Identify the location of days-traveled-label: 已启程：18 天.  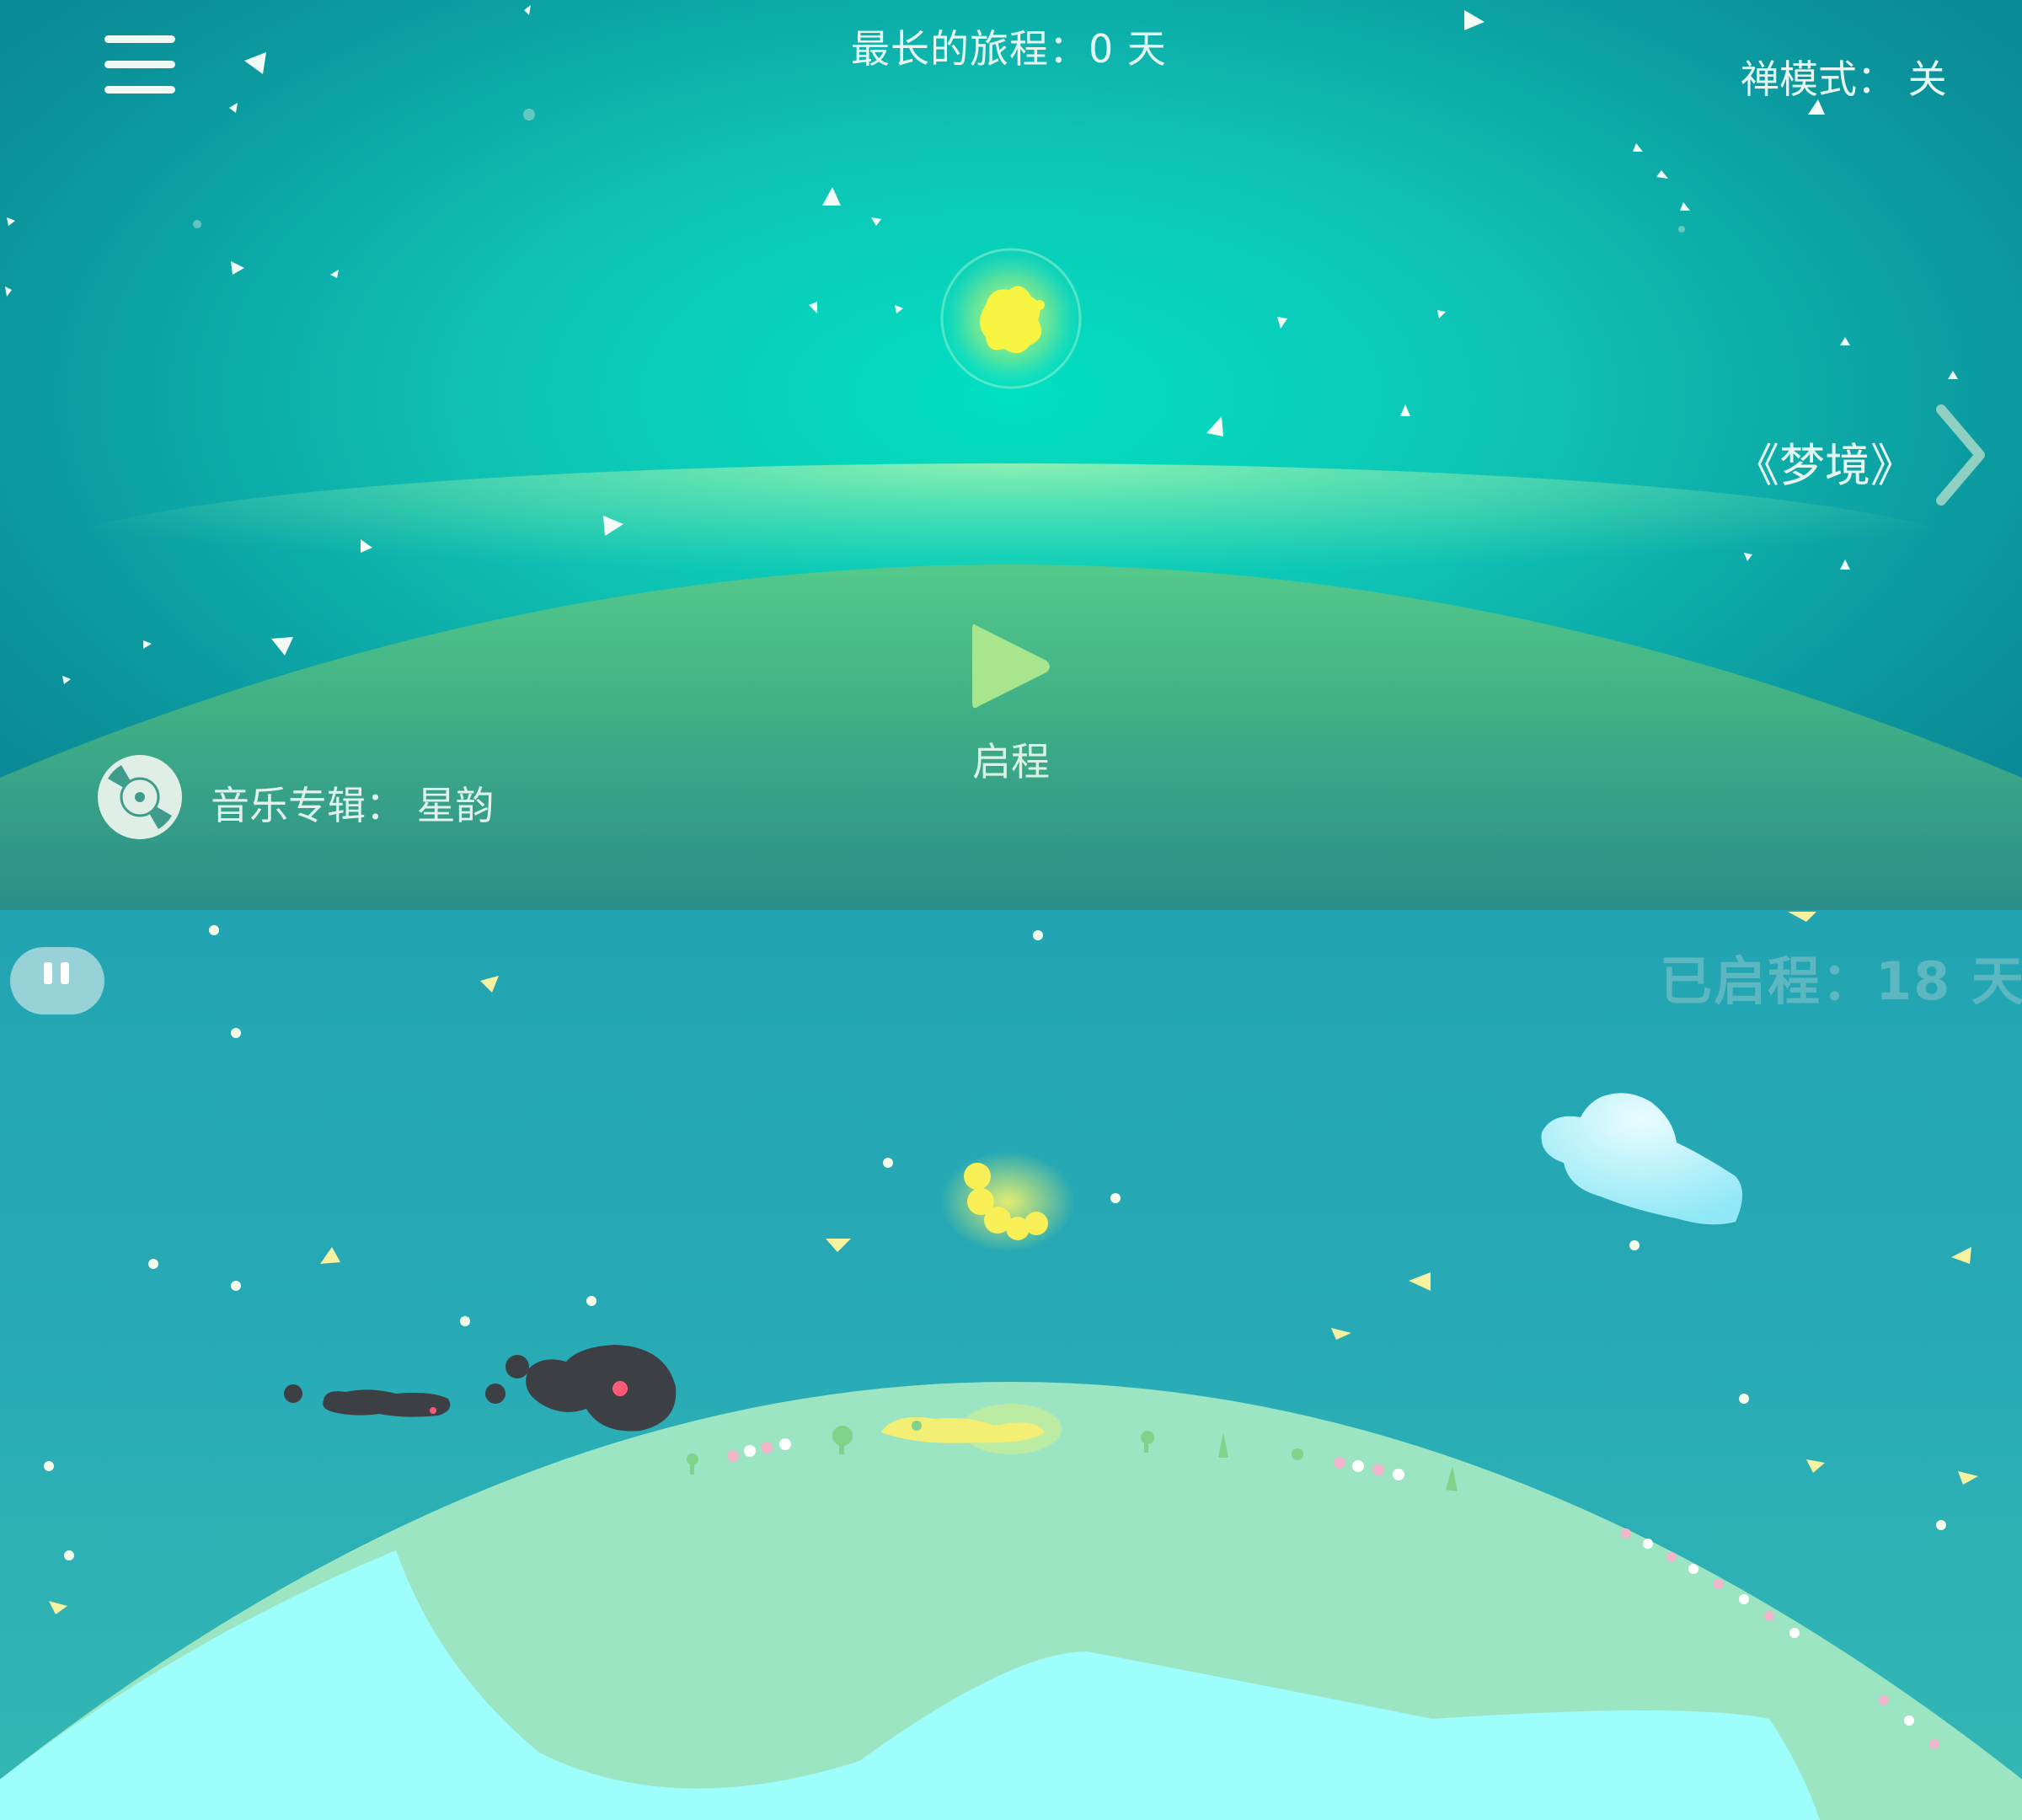
(1841, 981).